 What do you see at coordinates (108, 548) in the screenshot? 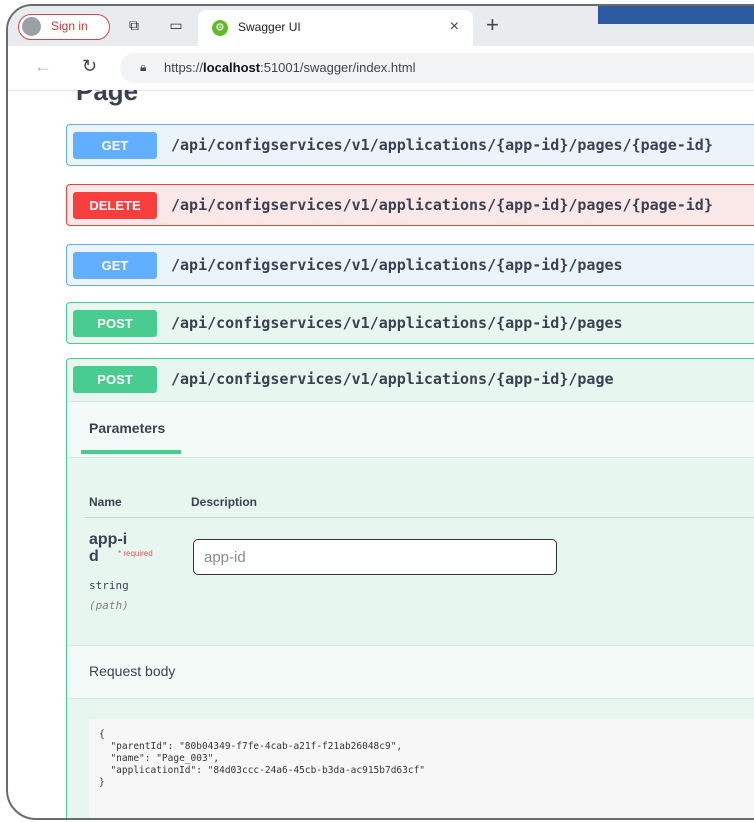
I see `param-name: app-id` at bounding box center [108, 548].